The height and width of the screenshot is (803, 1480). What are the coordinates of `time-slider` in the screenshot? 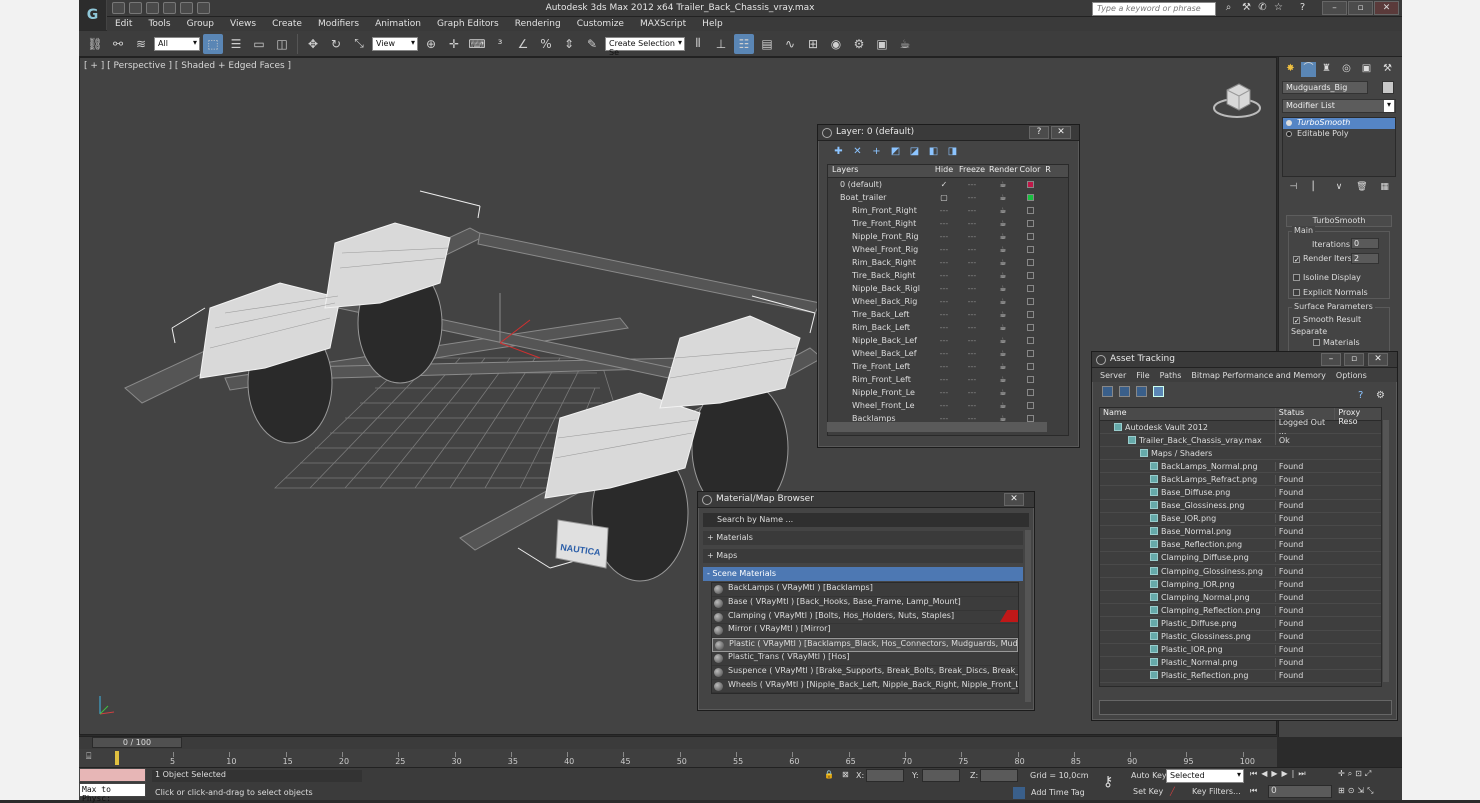 It's located at (678, 742).